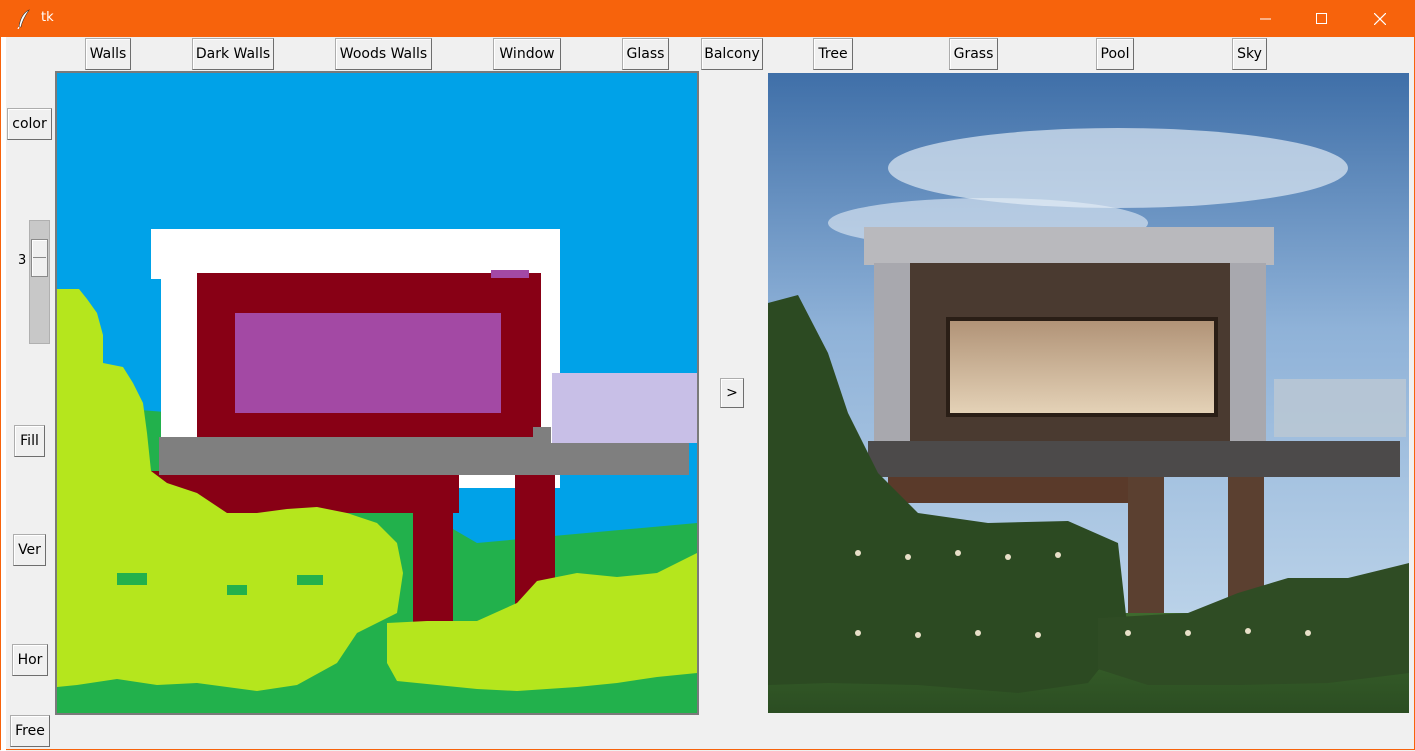 The image size is (1415, 751). I want to click on window-region, so click(368, 363).